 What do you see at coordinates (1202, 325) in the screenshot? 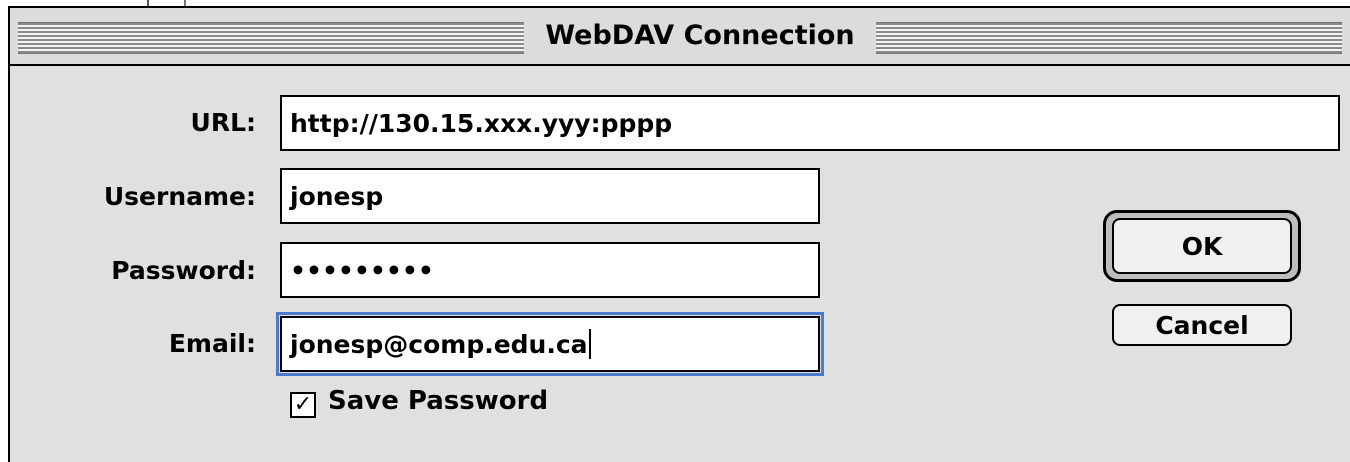
I see `cancel-button: Cancel` at bounding box center [1202, 325].